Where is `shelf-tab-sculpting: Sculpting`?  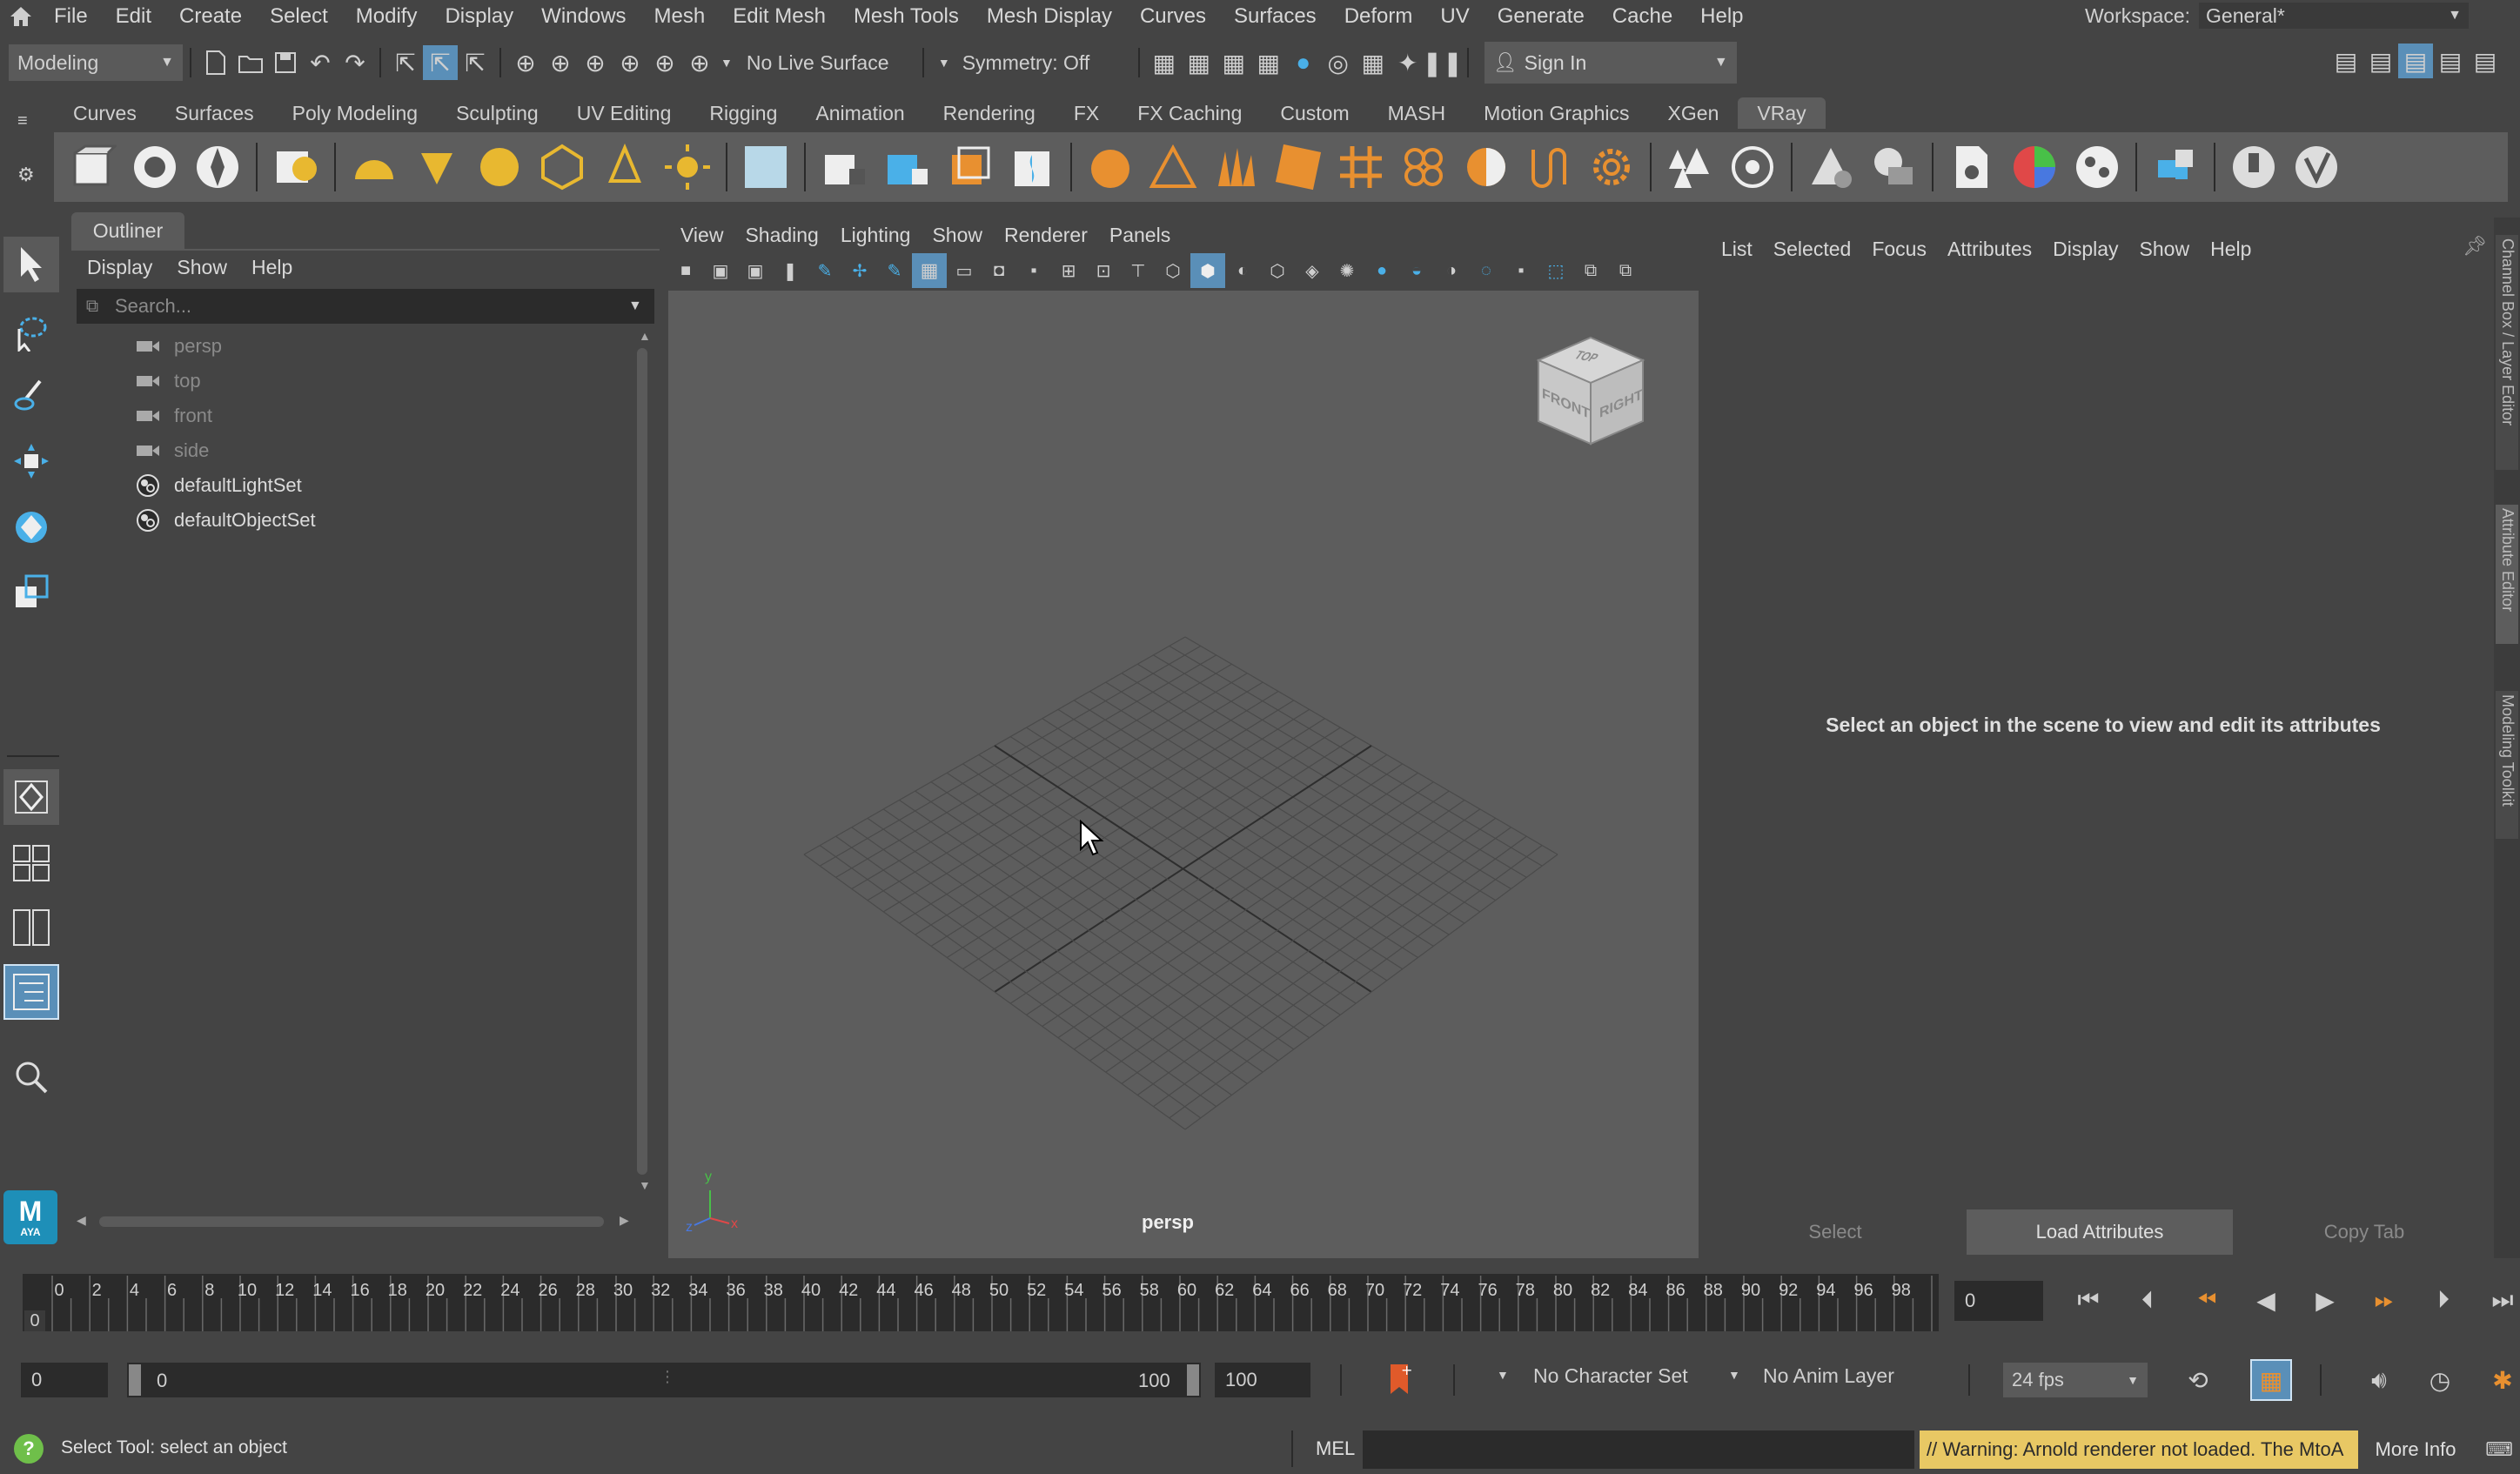 shelf-tab-sculpting: Sculpting is located at coordinates (497, 113).